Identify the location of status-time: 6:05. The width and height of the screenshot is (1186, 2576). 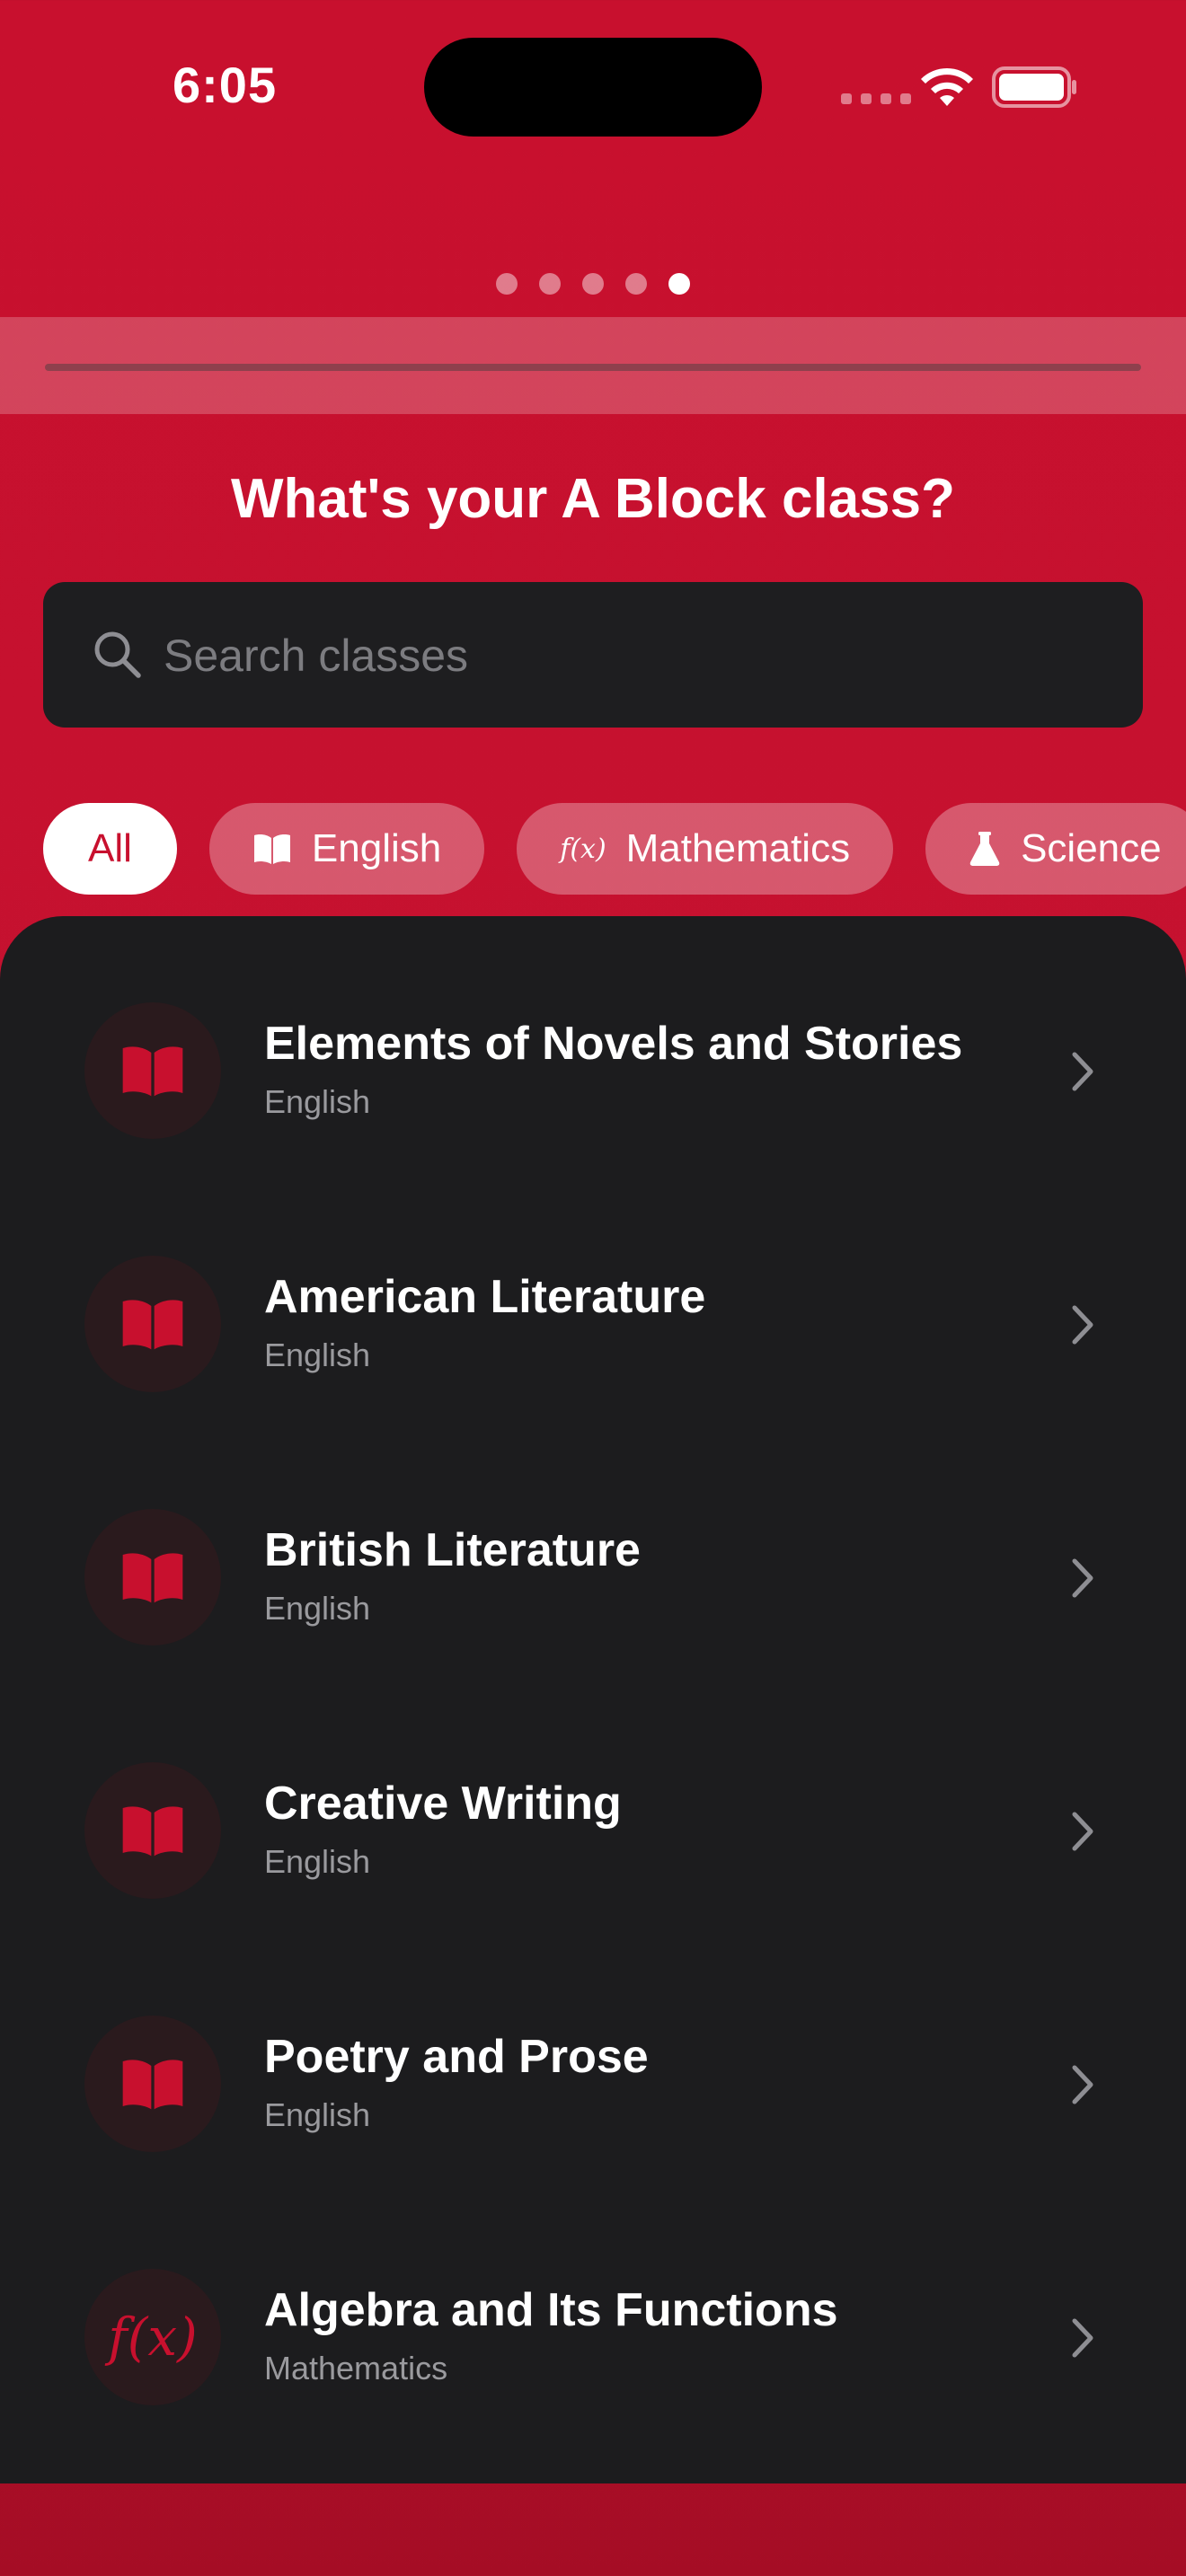
(225, 85).